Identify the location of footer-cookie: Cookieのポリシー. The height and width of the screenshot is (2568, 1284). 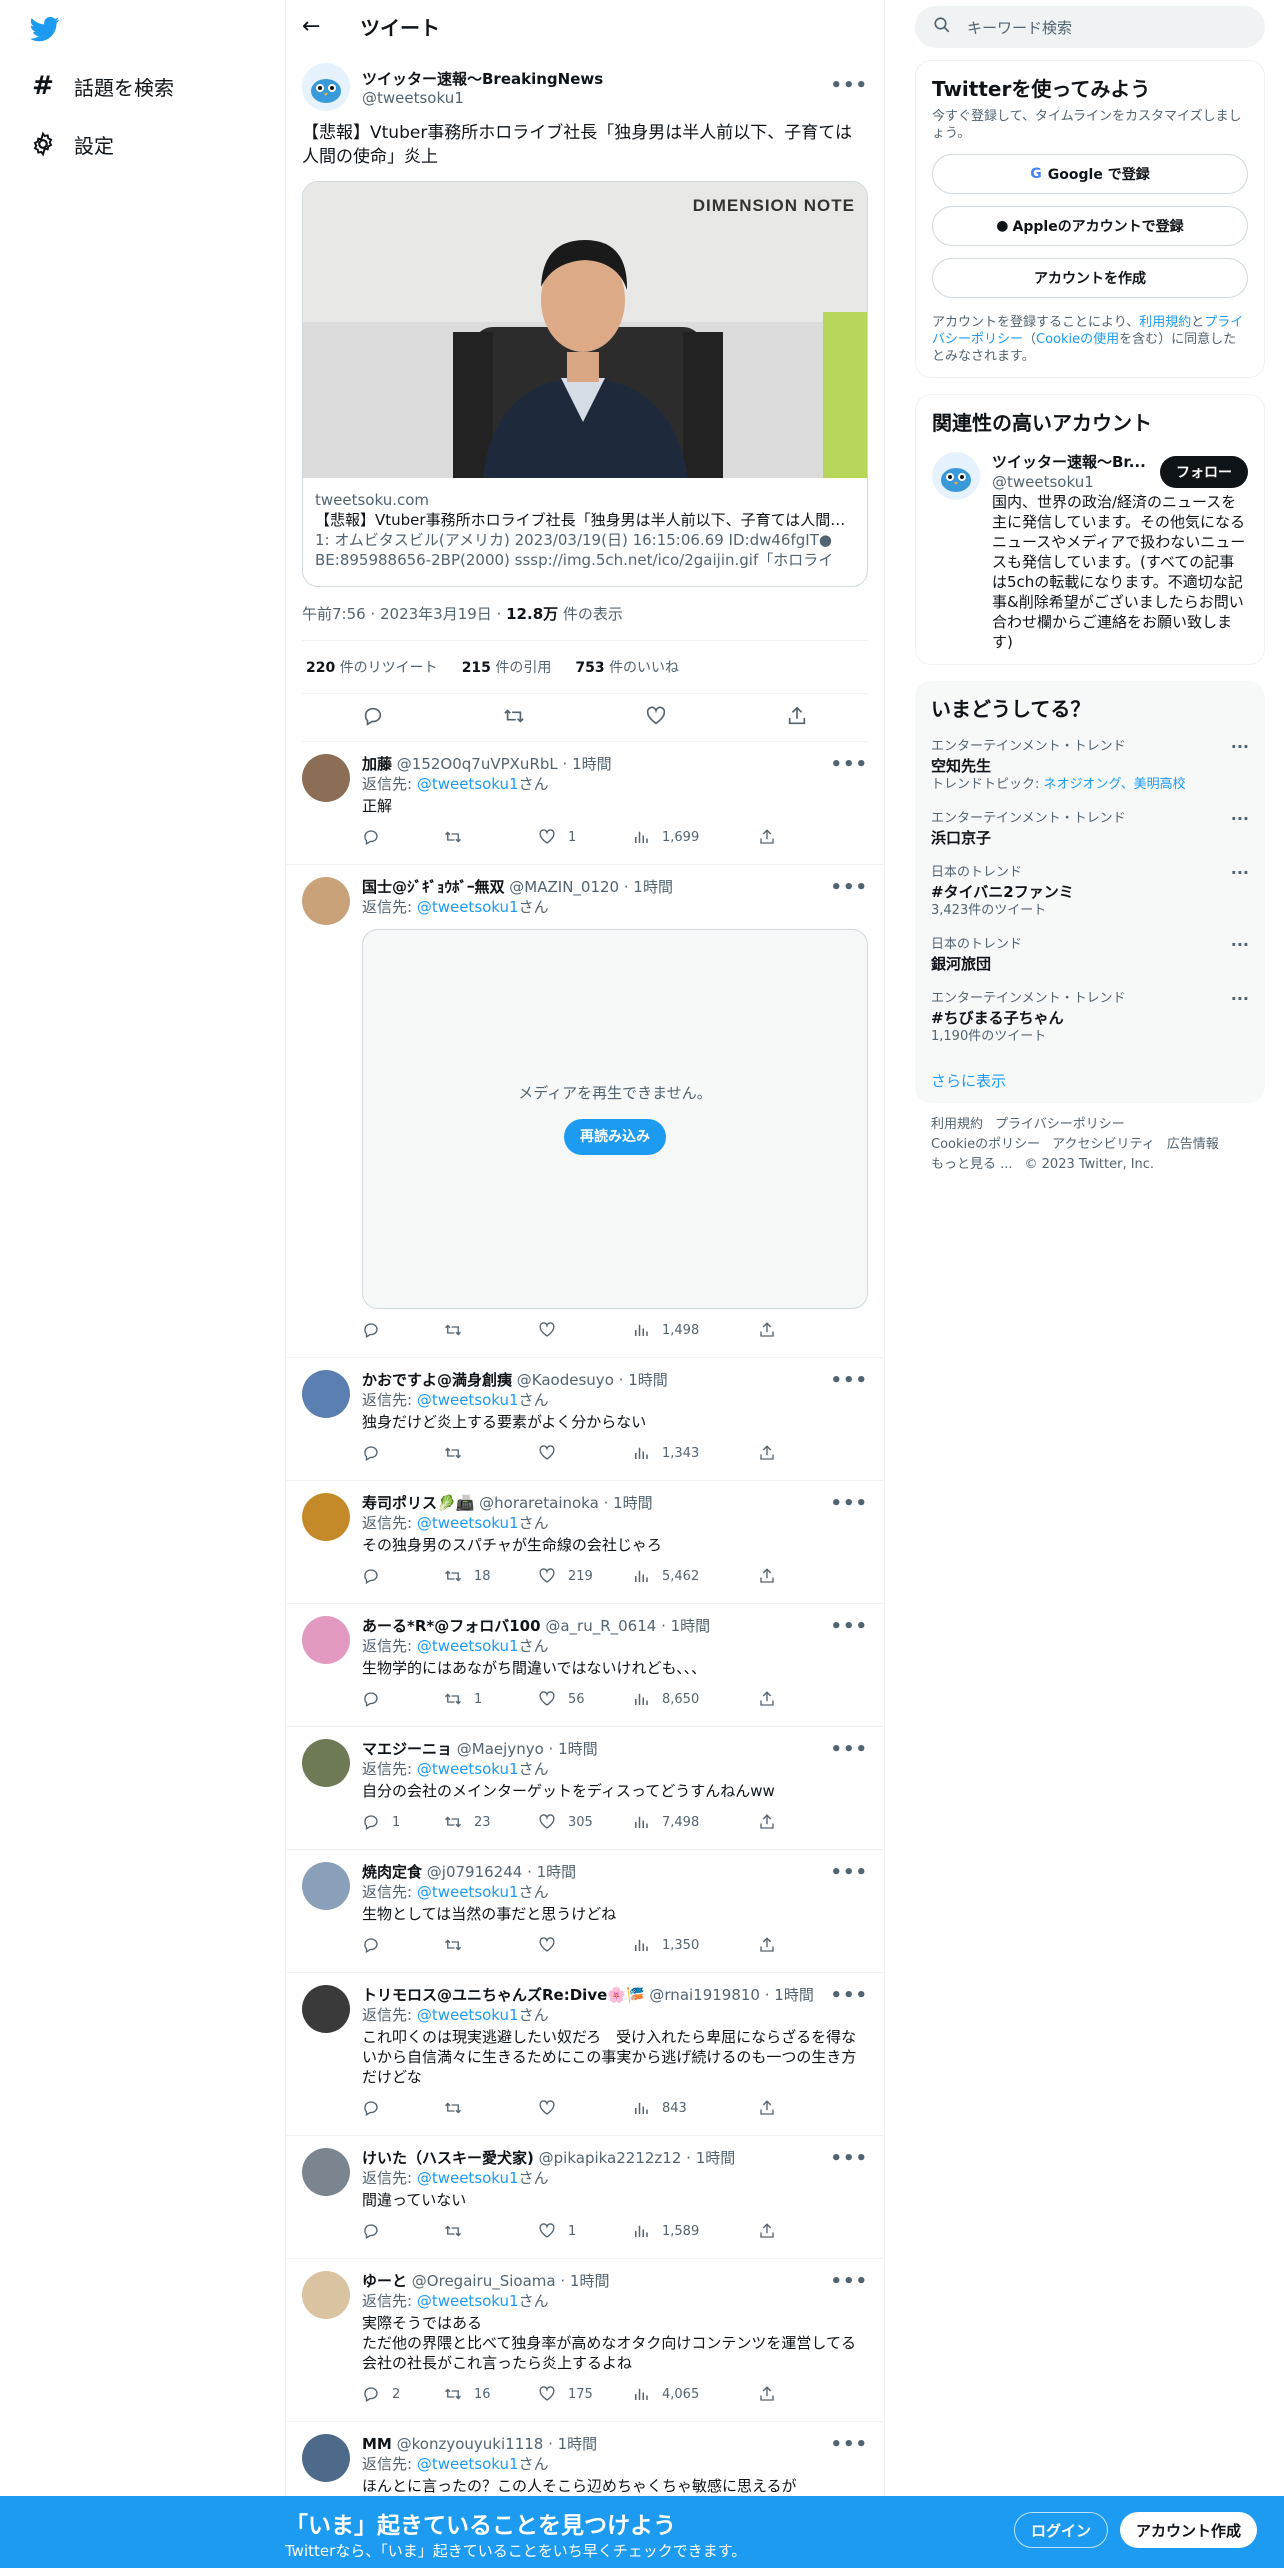
(985, 1144).